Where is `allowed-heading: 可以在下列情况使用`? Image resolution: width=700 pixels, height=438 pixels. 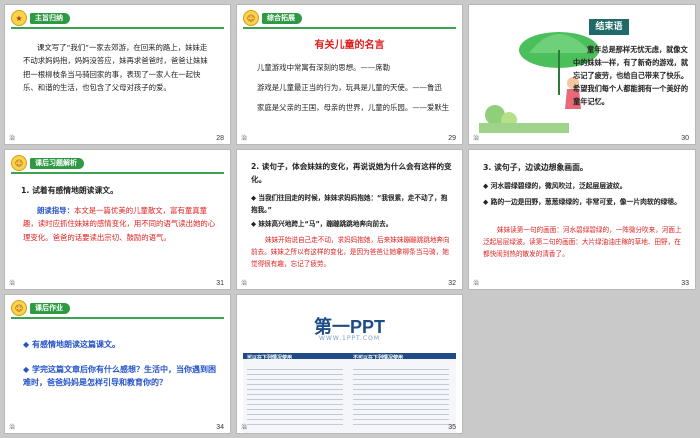 allowed-heading: 可以在下列情况使用 is located at coordinates (270, 358).